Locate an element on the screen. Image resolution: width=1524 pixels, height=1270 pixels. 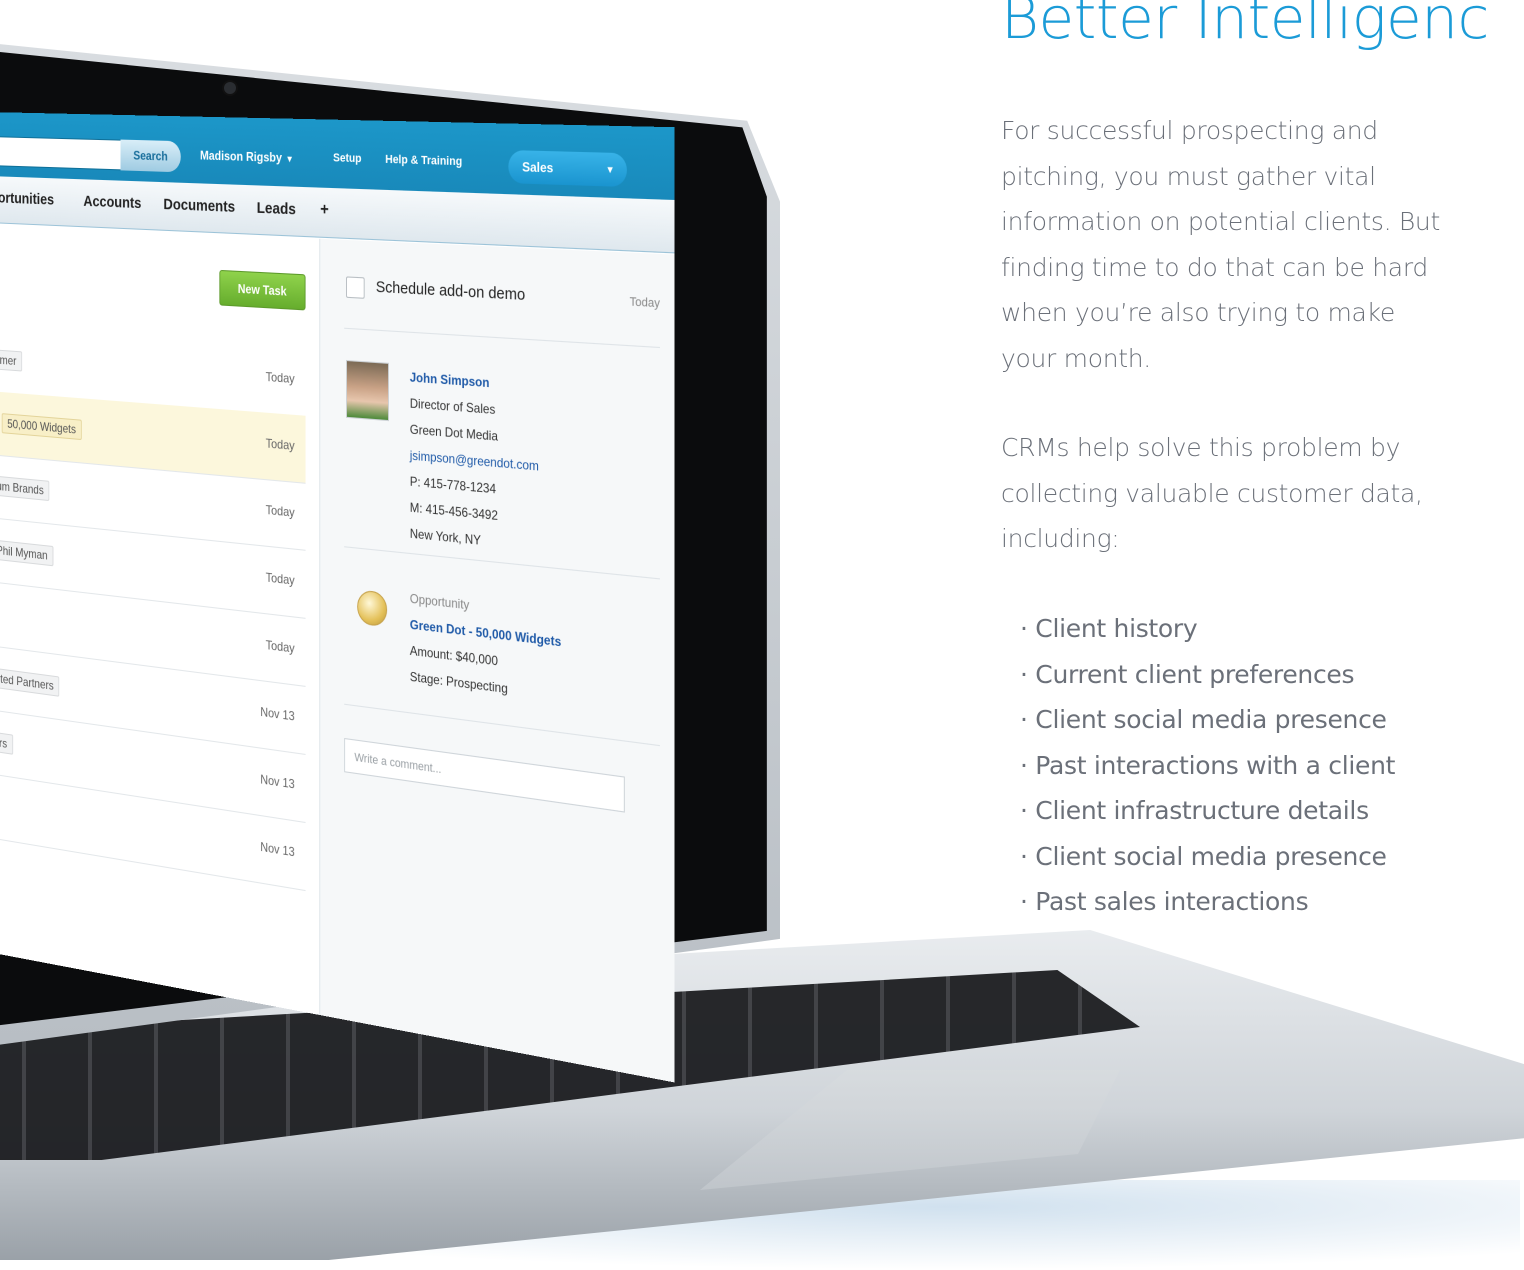
camera-icon is located at coordinates (230, 88).